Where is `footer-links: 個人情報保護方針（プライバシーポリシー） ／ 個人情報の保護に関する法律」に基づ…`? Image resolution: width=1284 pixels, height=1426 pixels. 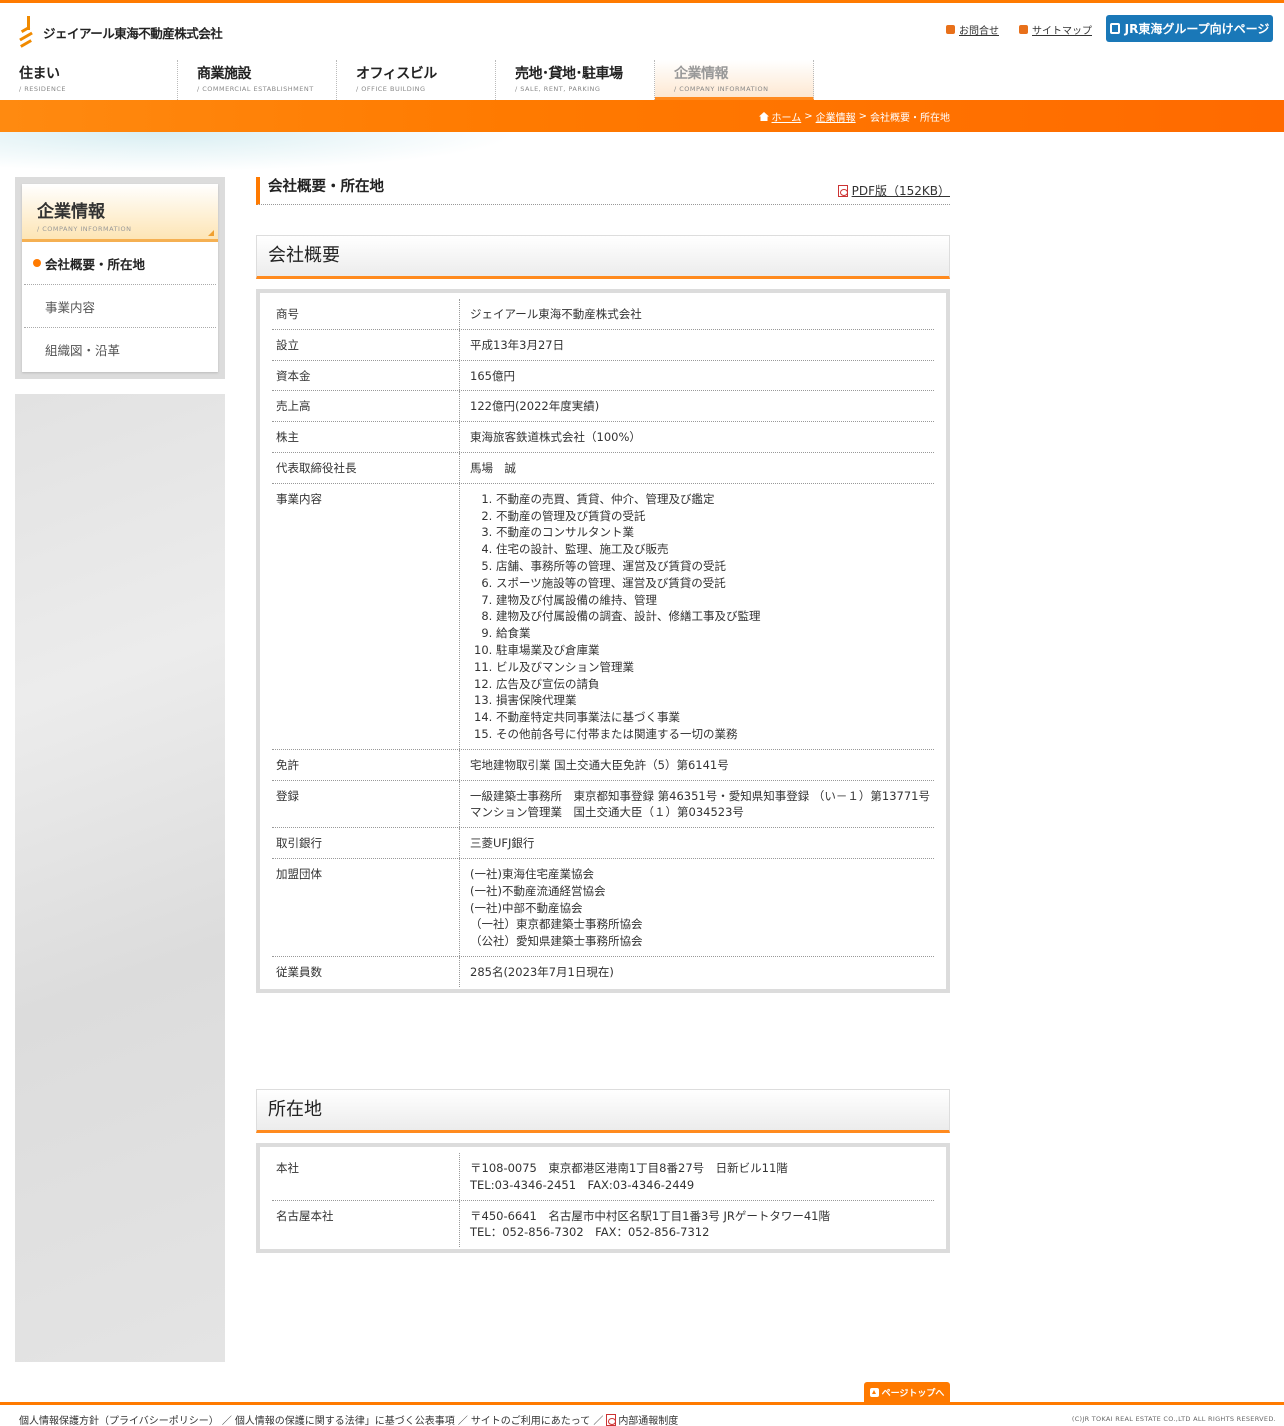 footer-links: 個人情報保護方針（プライバシーポリシー） ／ 個人情報の保護に関する法律」に基づ… is located at coordinates (348, 1419).